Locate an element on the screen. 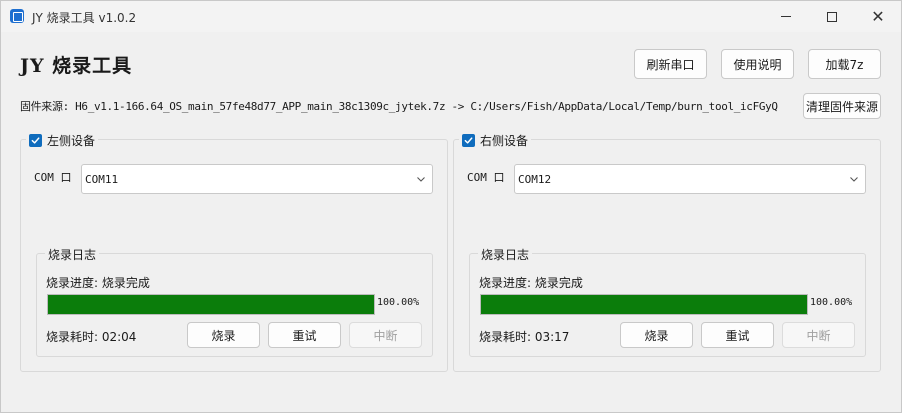  maximize-button is located at coordinates (832, 16).